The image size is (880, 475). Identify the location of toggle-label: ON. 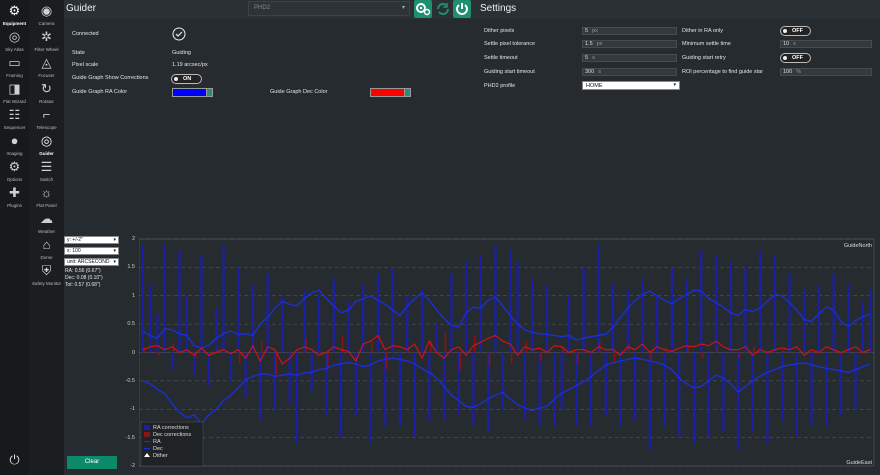
(187, 79).